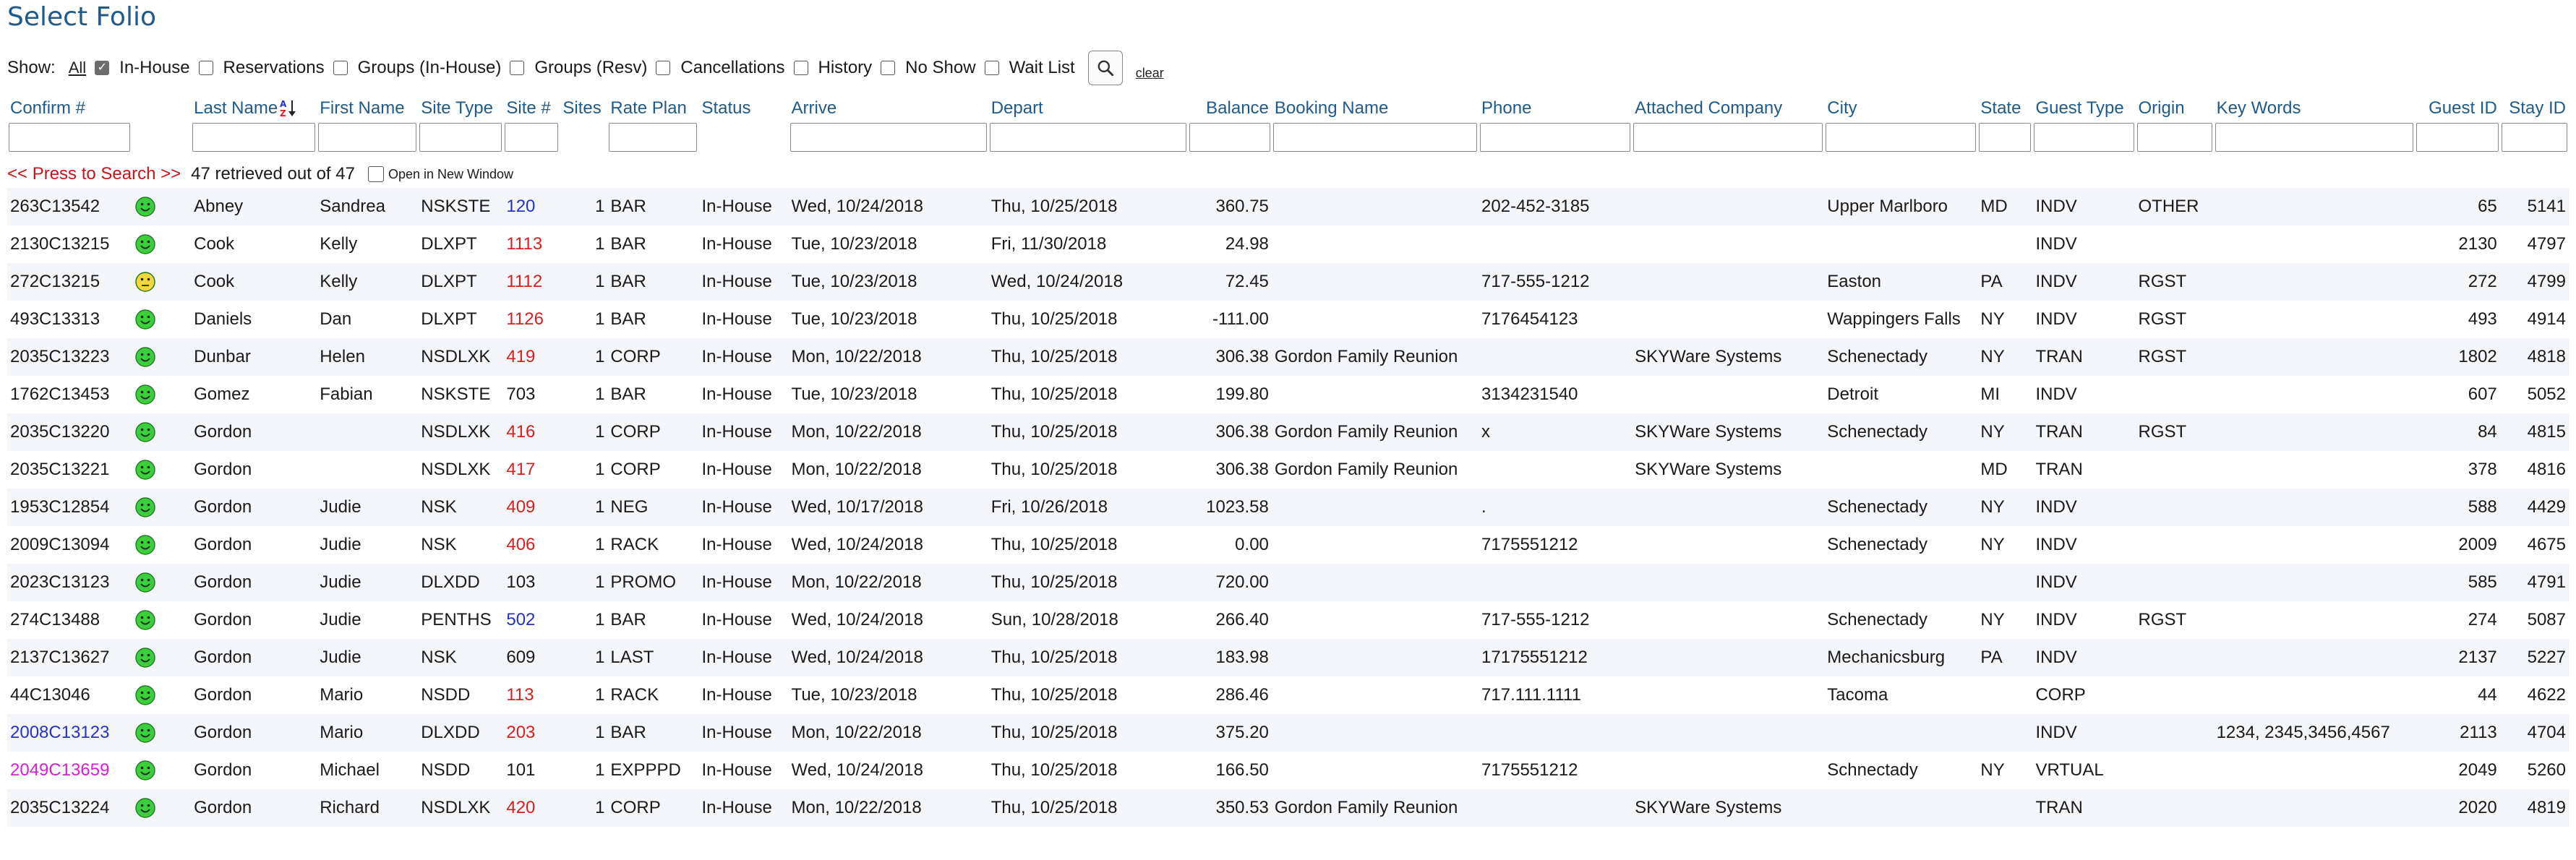 Image resolution: width=2576 pixels, height=860 pixels. Describe the element at coordinates (69, 432) in the screenshot. I see `cell-confirm: 2035C13220` at that location.